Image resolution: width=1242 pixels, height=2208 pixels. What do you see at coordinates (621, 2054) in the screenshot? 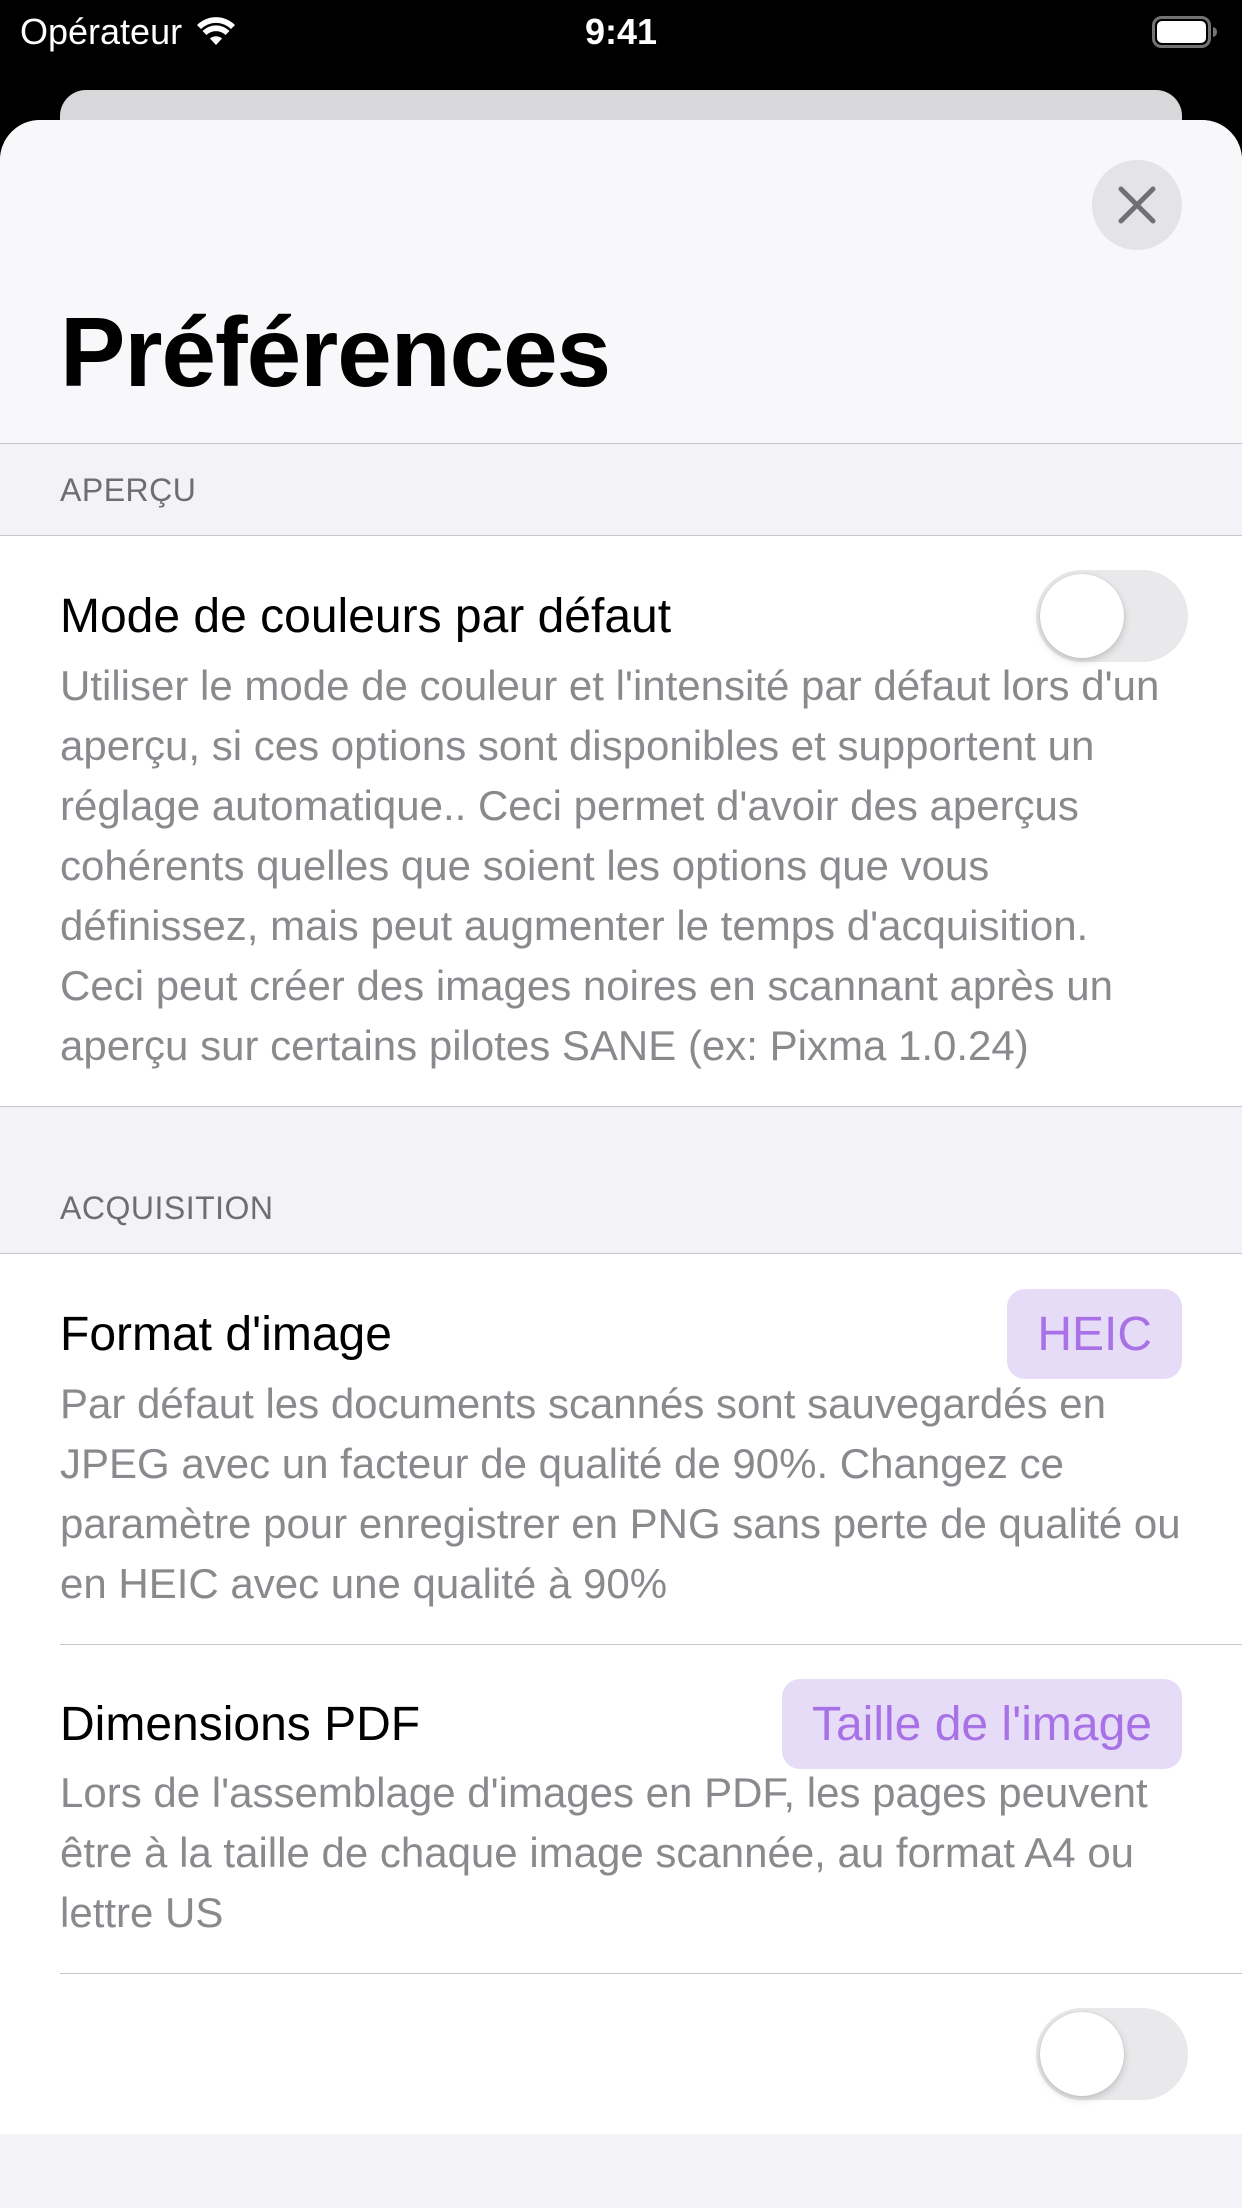
I see `setting-next-partial` at bounding box center [621, 2054].